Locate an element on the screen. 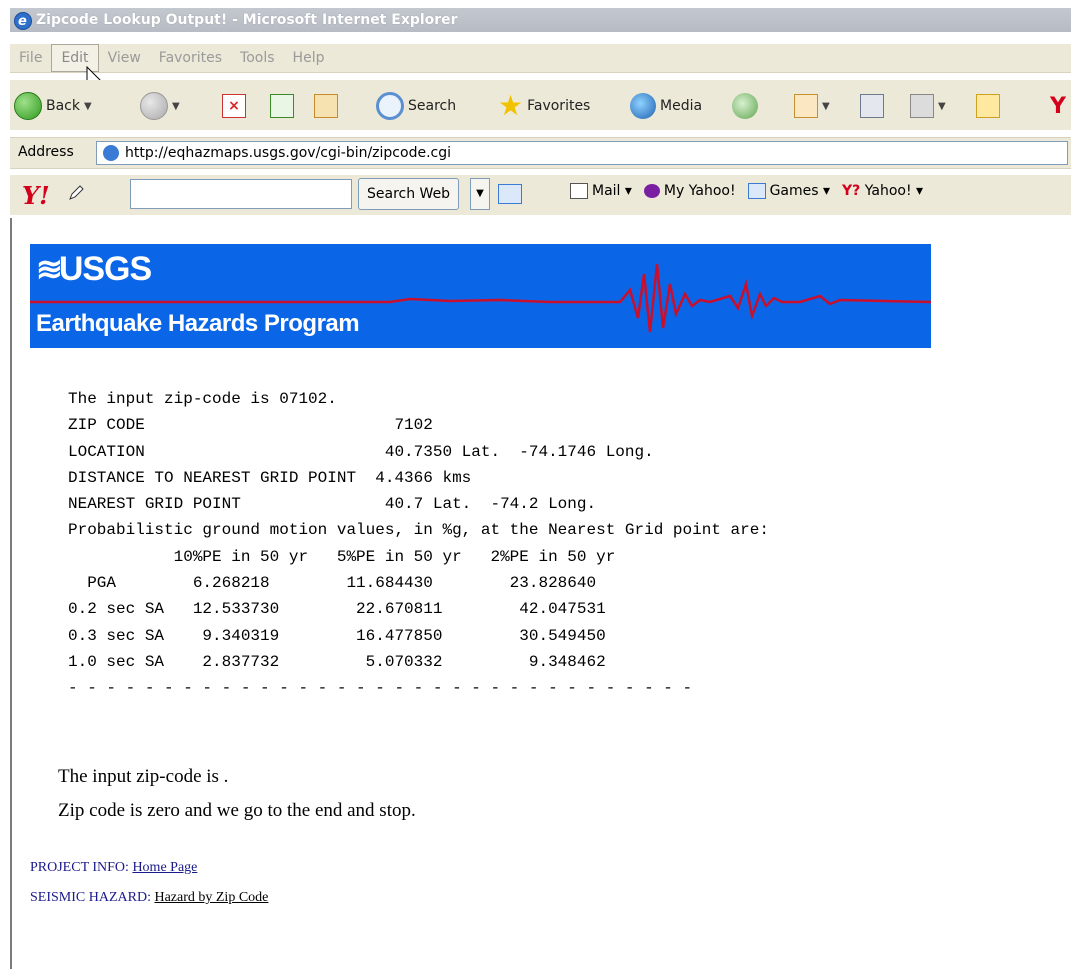 The image size is (1071, 969). output-line: LOCATION 40.7350 Lat. -74.1746 Long. is located at coordinates (361, 451).